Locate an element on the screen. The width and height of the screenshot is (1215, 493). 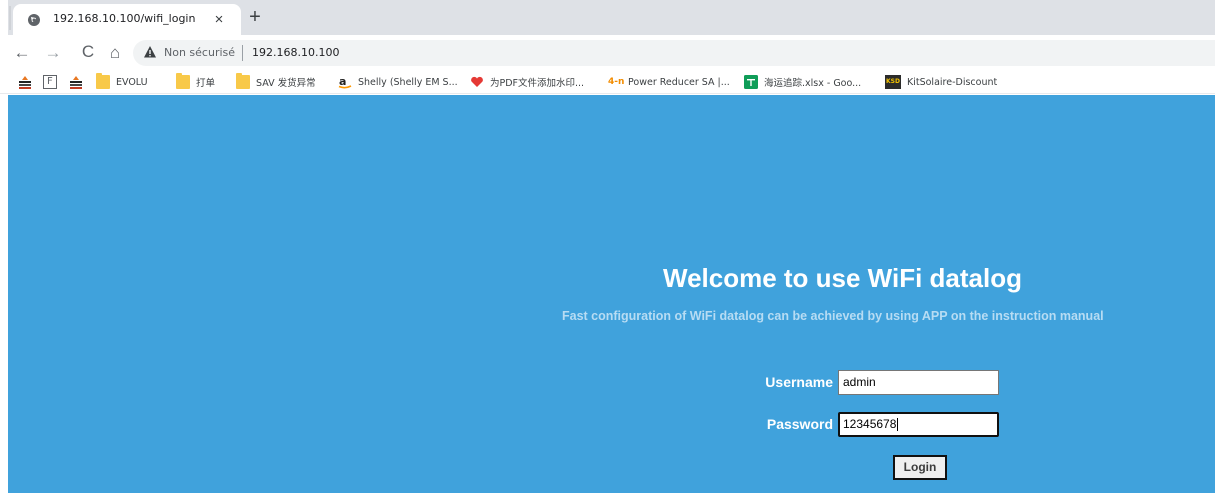
username-label: Username is located at coordinates (799, 382).